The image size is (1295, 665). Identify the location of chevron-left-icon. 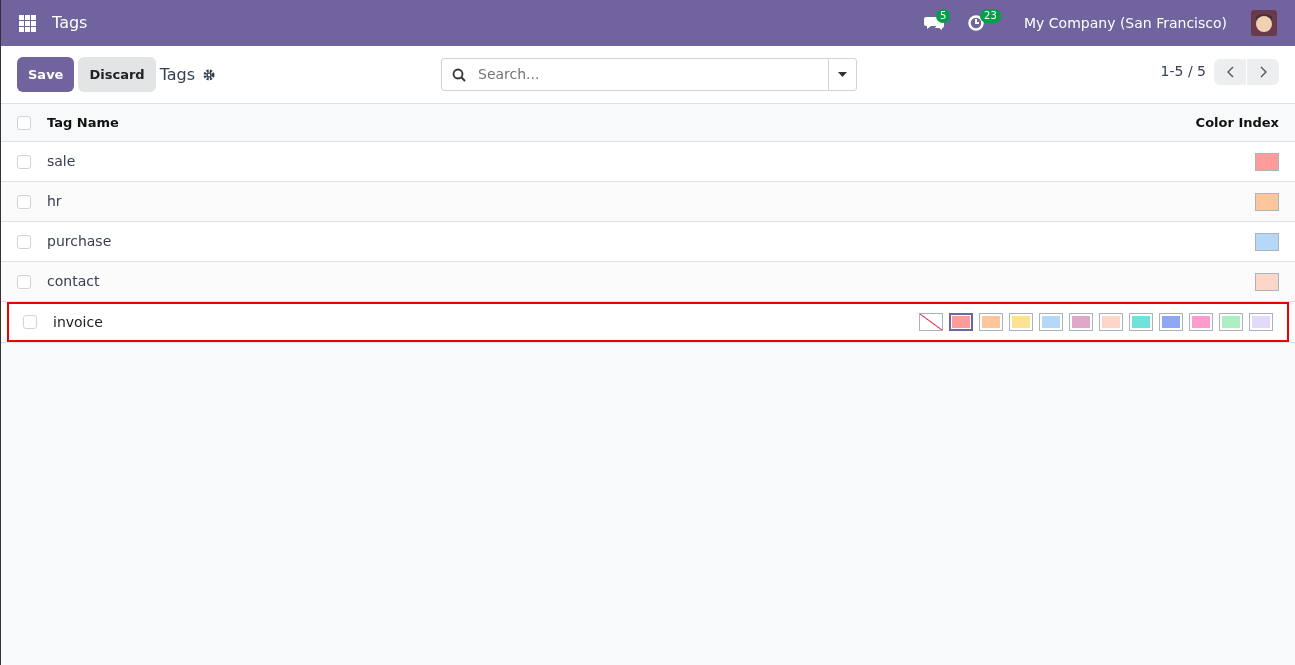
(1230, 72).